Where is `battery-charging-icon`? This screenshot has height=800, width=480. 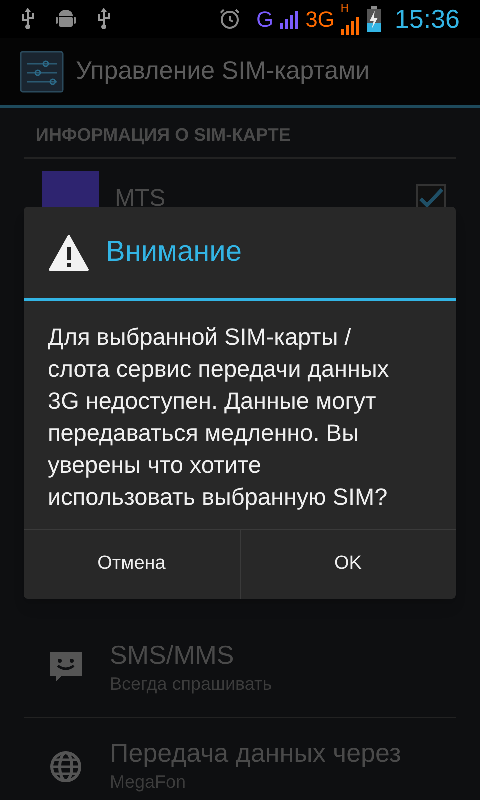 battery-charging-icon is located at coordinates (373, 19).